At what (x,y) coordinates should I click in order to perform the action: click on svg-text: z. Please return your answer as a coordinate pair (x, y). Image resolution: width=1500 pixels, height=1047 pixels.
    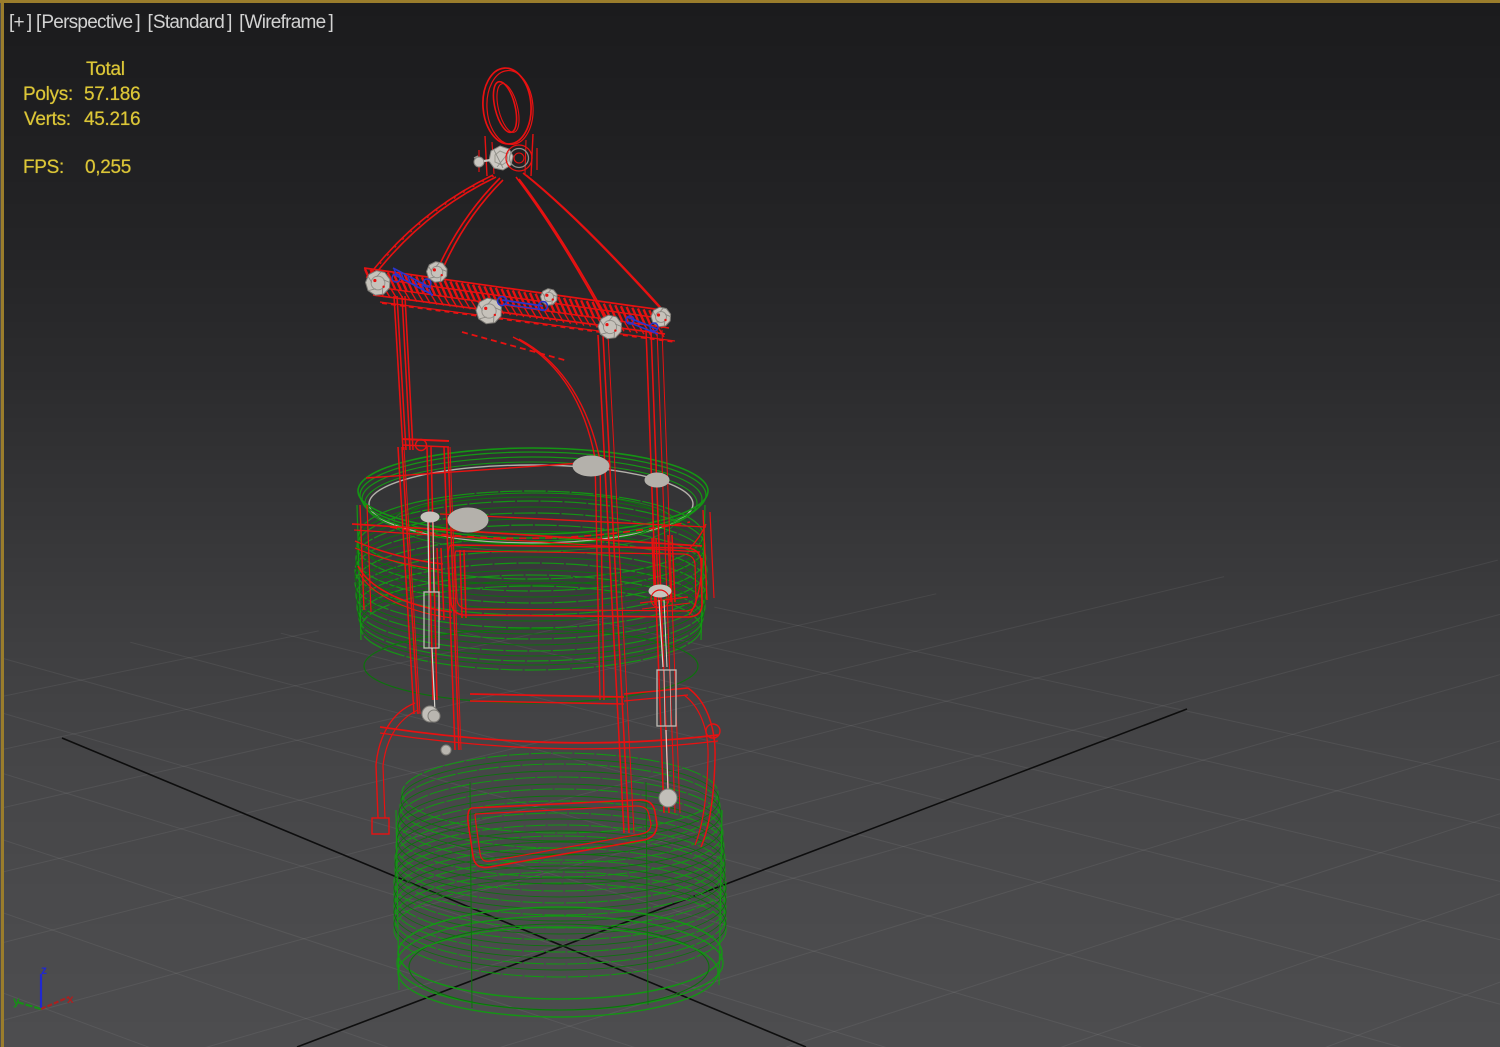
    Looking at the image, I should click on (44, 970).